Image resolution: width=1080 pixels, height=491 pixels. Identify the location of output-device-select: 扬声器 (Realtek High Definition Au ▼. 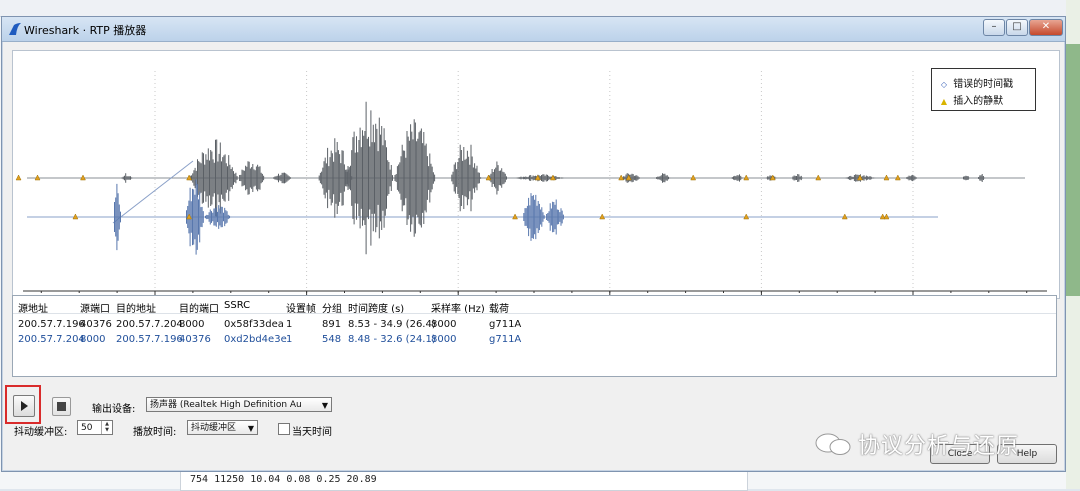
(239, 404).